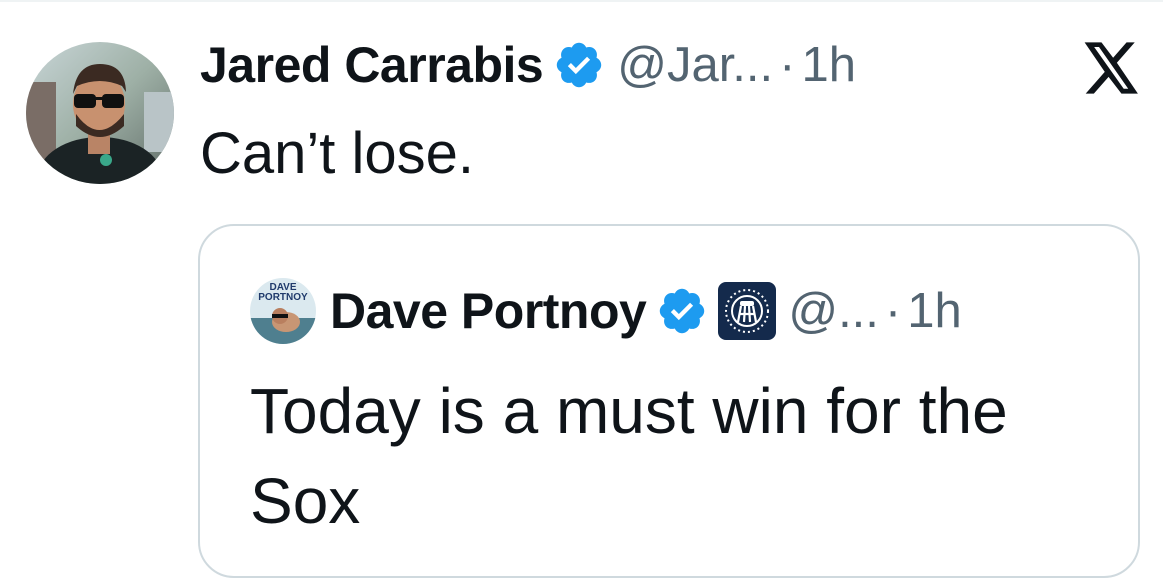 The image size is (1163, 585). Describe the element at coordinates (283, 311) in the screenshot. I see `quoted-author-avatar: DAVE PORTNOY` at that location.